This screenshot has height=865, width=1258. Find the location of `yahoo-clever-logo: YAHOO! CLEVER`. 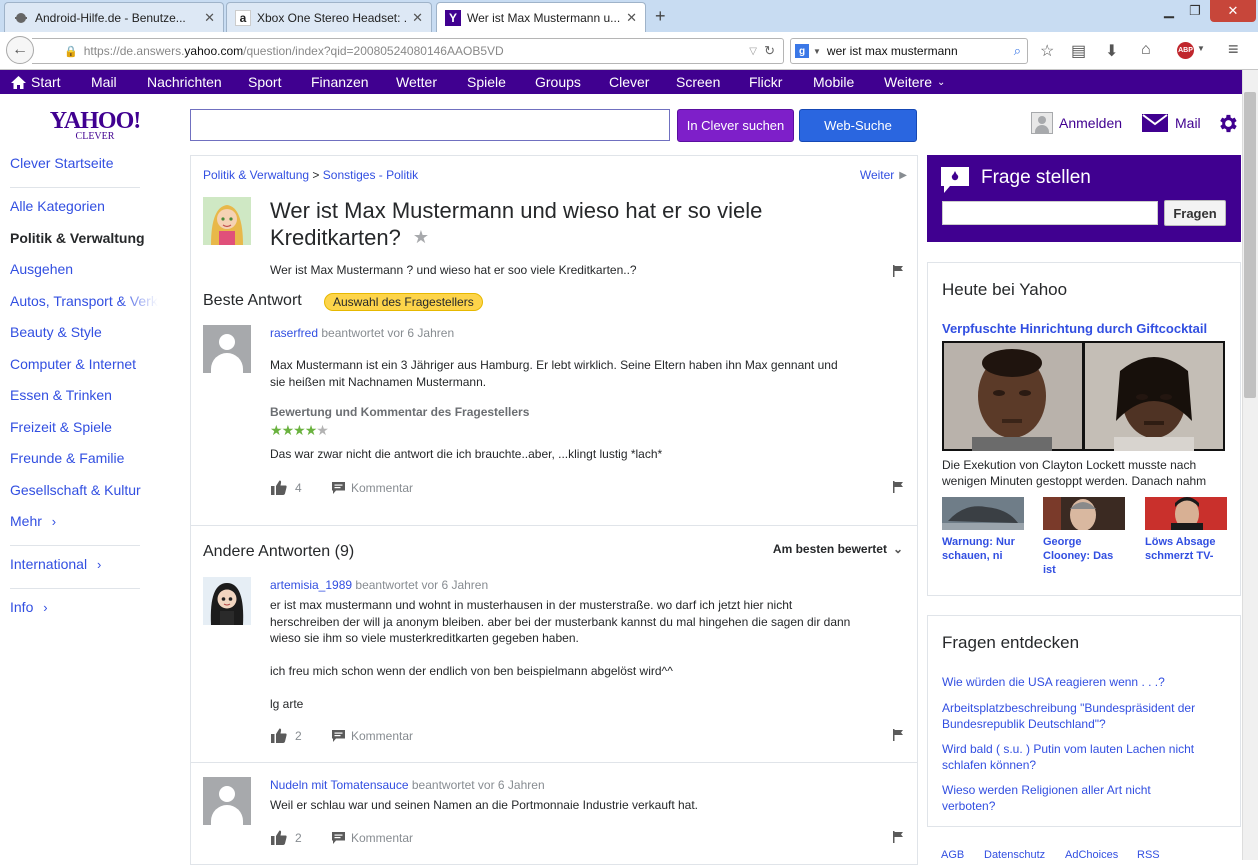

yahoo-clever-logo: YAHOO! CLEVER is located at coordinates (95, 125).